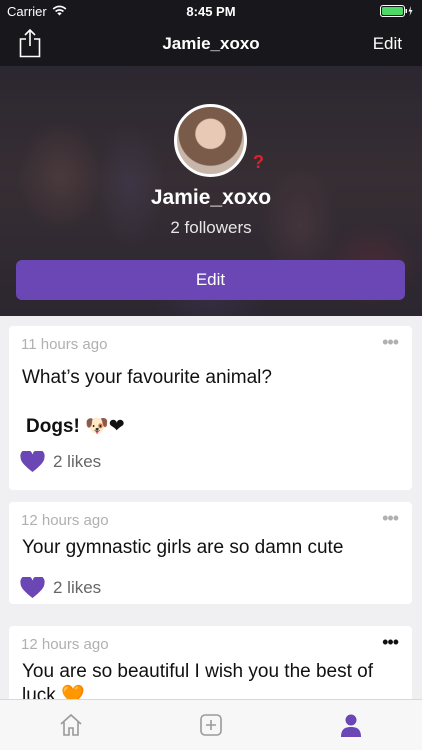 This screenshot has height=750, width=422. Describe the element at coordinates (351, 725) in the screenshot. I see `profile-icon` at that location.